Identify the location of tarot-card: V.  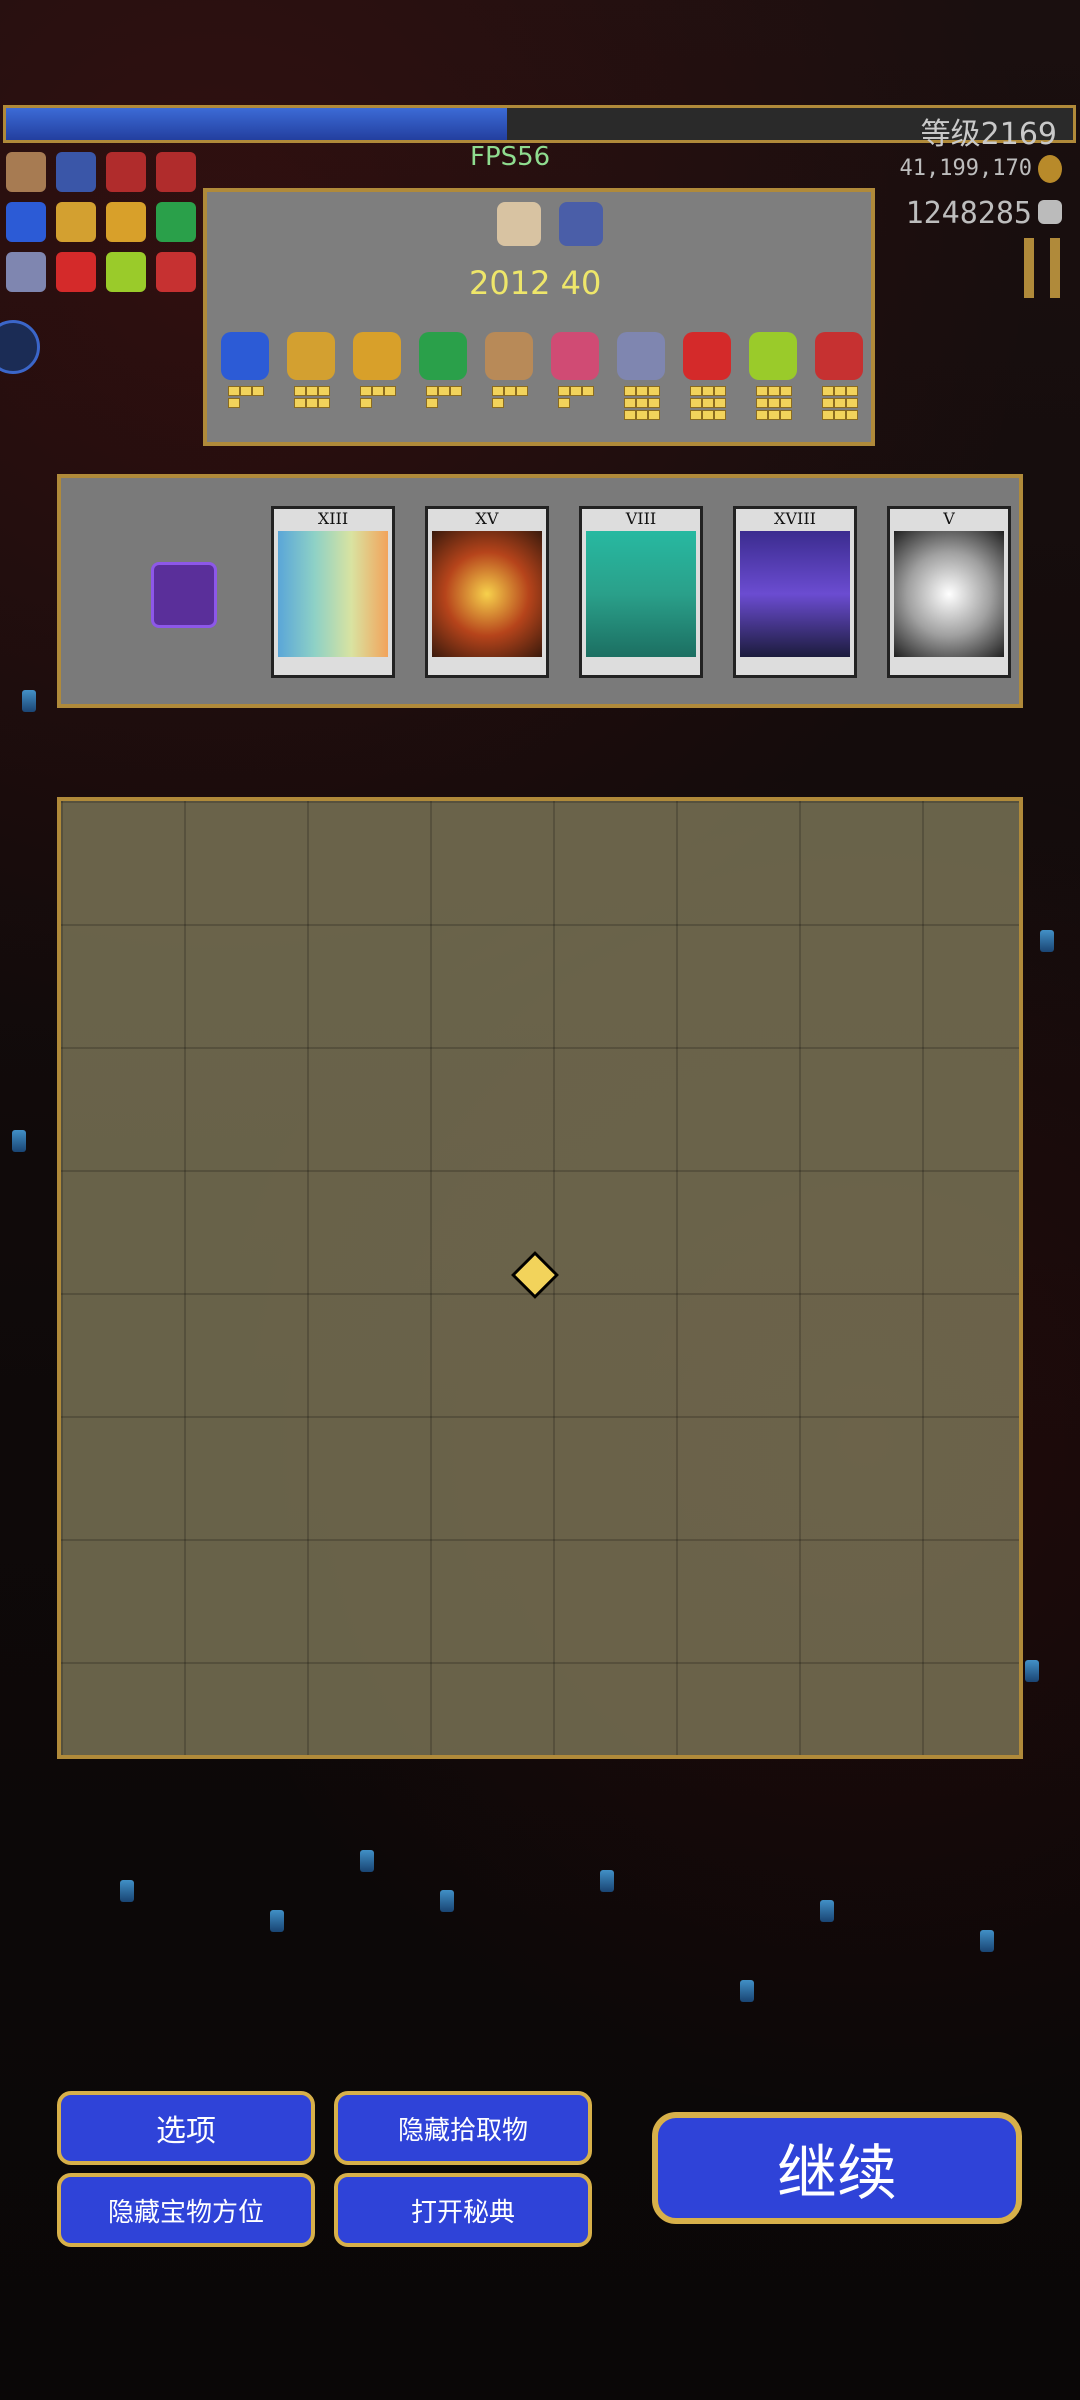
(949, 592).